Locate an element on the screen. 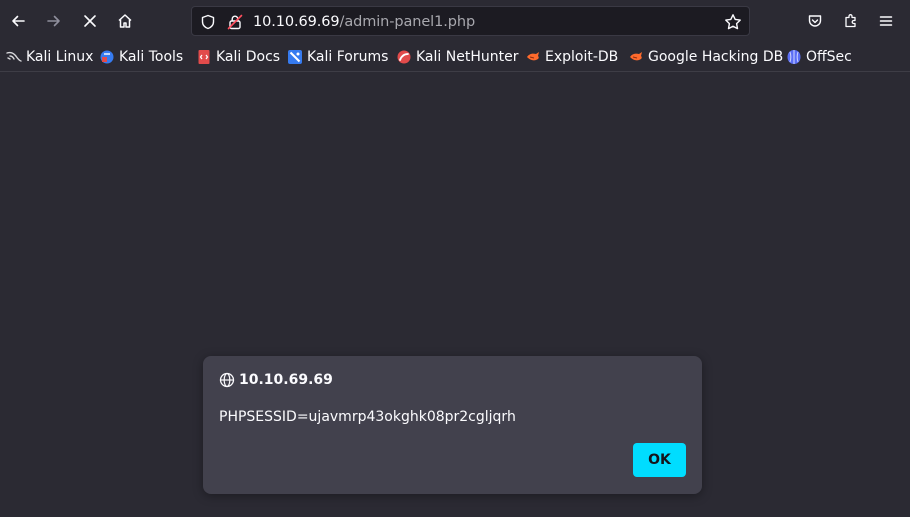  arrow-left-icon is located at coordinates (18, 21).